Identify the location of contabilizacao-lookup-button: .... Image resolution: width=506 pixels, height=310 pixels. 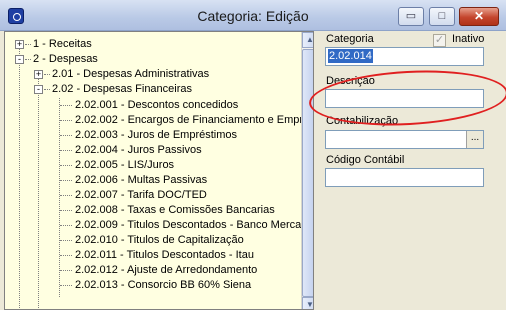
(474, 139).